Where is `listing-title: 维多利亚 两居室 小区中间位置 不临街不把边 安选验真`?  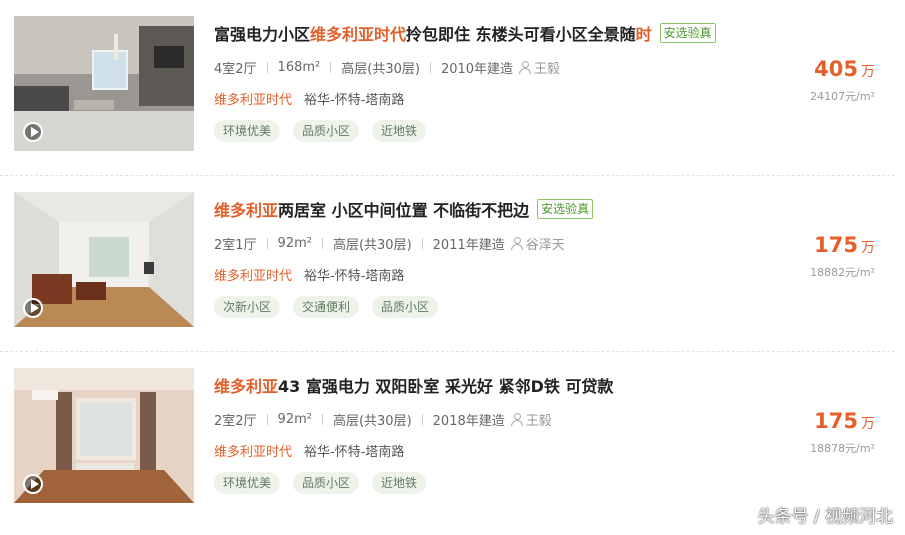
listing-title: 维多利亚 两居室 小区中间位置 不临街不把边 安选验真 is located at coordinates (404, 209).